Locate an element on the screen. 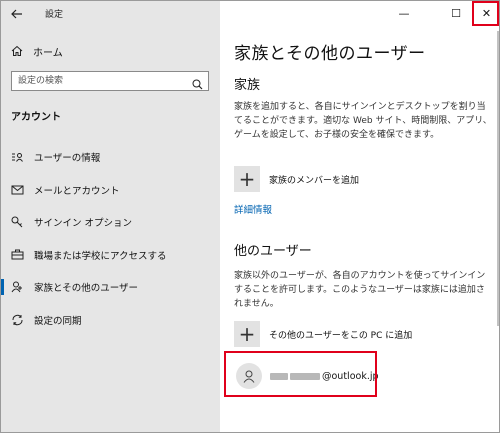  sidebar-item-family: 家族とその他のユーザー is located at coordinates (110, 287).